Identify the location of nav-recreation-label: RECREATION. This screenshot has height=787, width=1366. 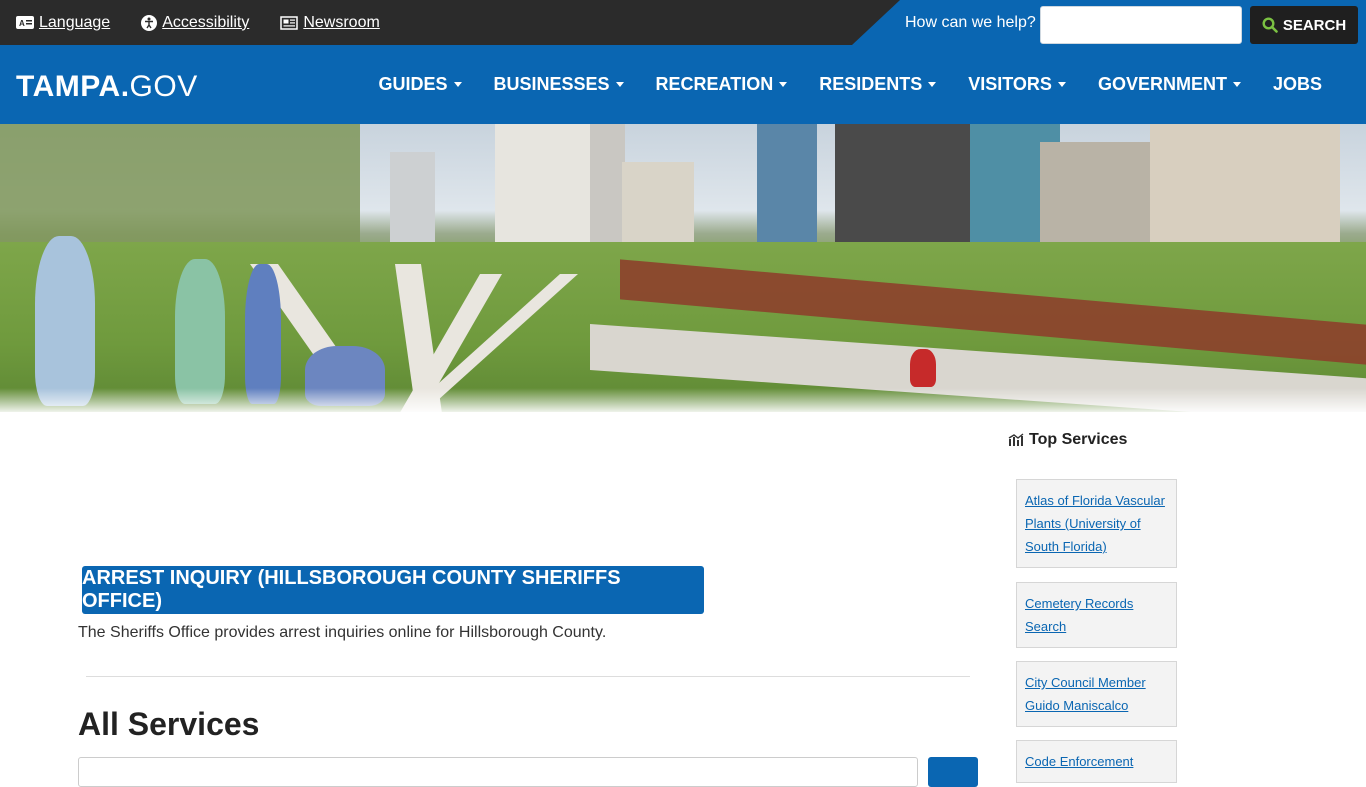
(714, 84).